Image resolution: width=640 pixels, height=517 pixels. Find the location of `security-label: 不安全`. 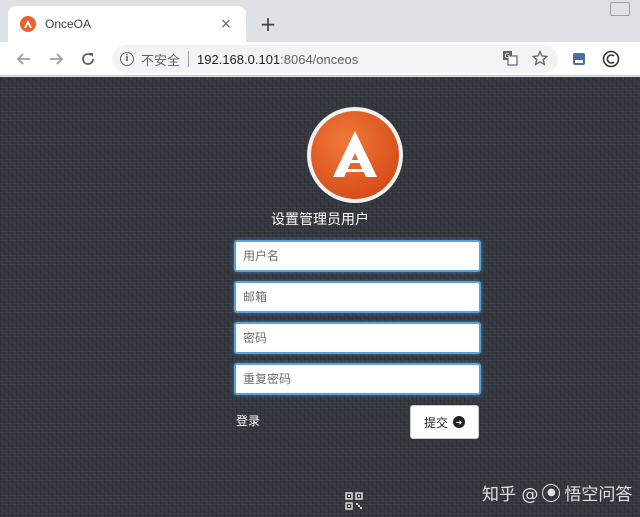

security-label: 不安全 is located at coordinates (161, 61).